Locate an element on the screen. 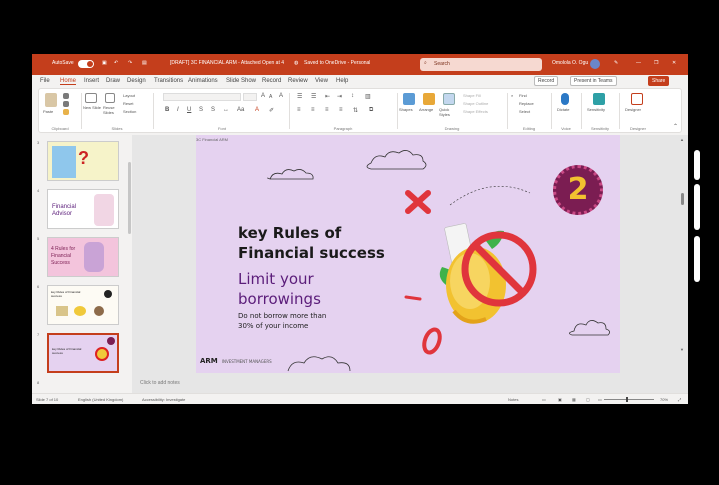 This screenshot has width=719, height=485. accessibility-status: Accessibility: Investigate is located at coordinates (163, 399).